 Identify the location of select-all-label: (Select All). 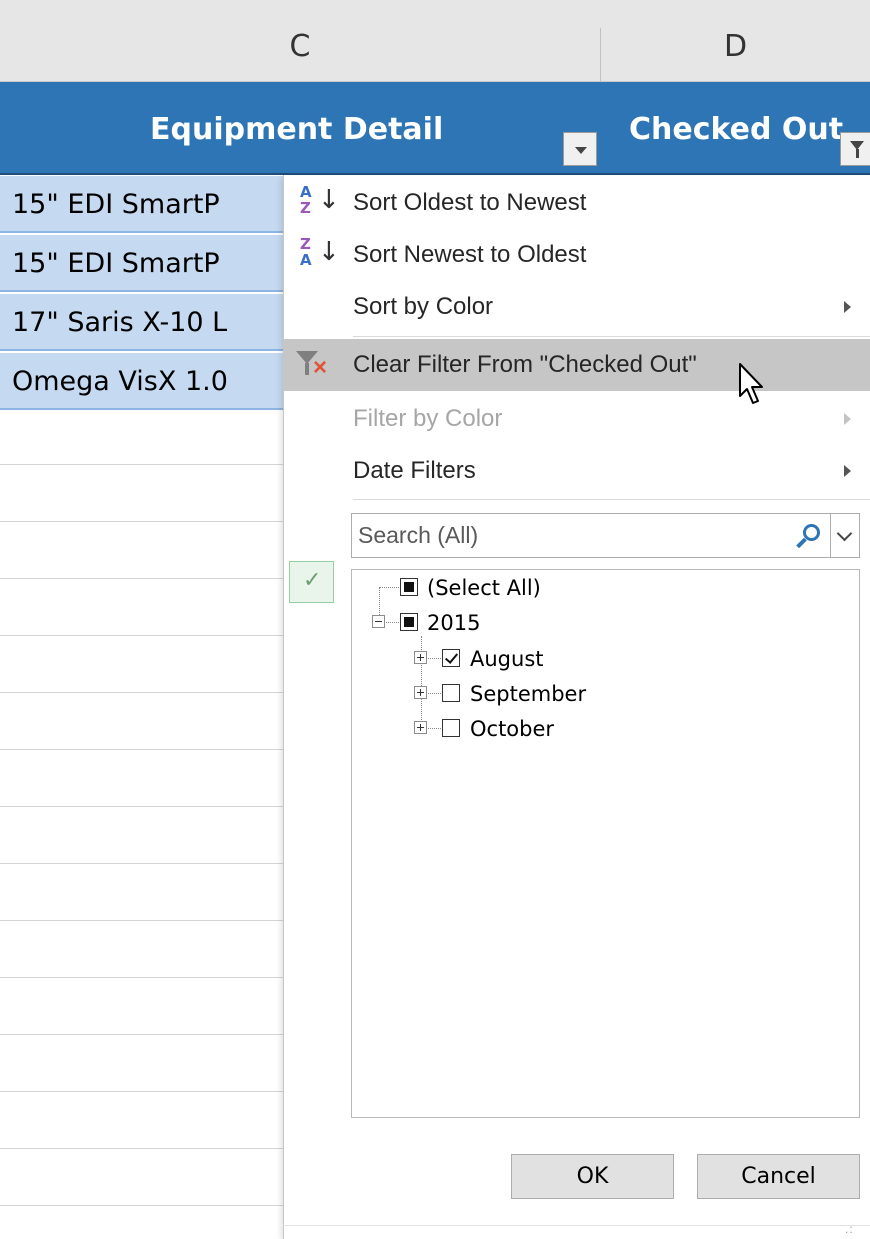
(484, 588).